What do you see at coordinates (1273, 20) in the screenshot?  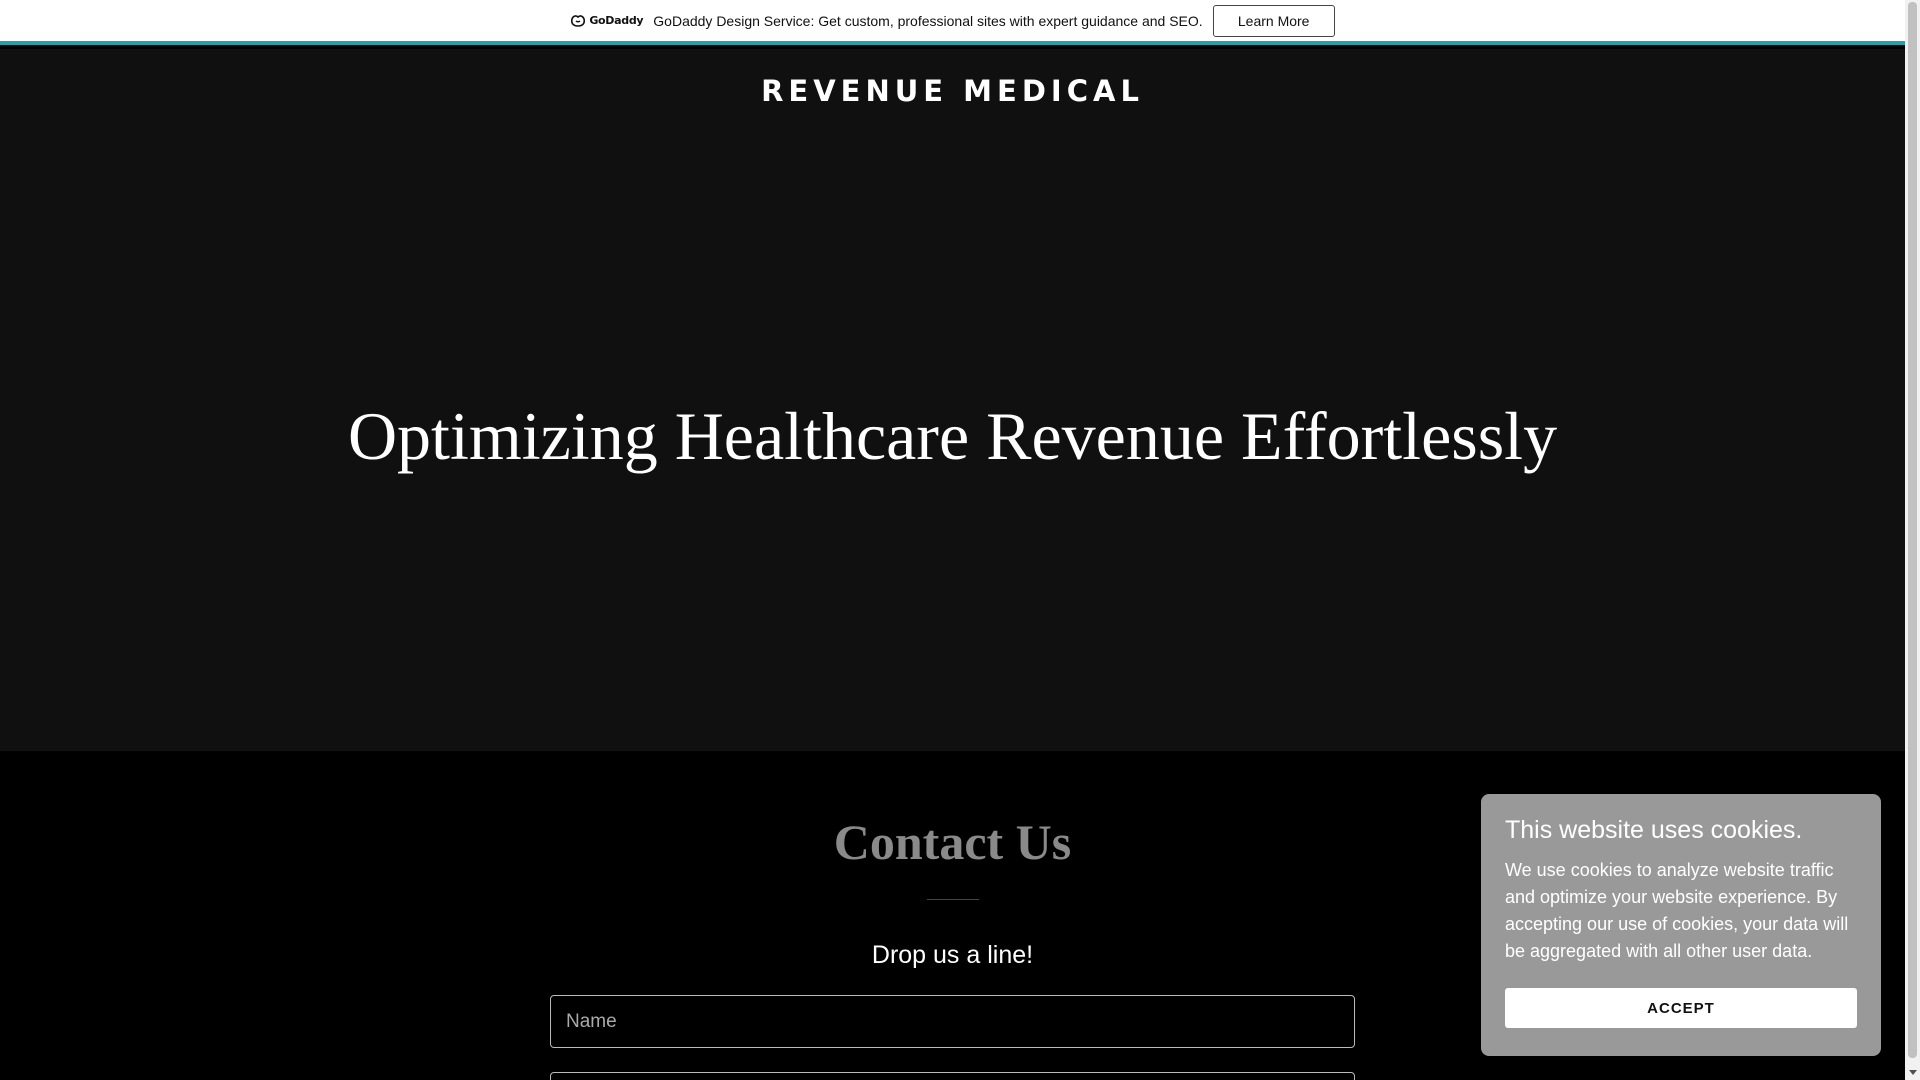 I see `learn-more-button: Learn More` at bounding box center [1273, 20].